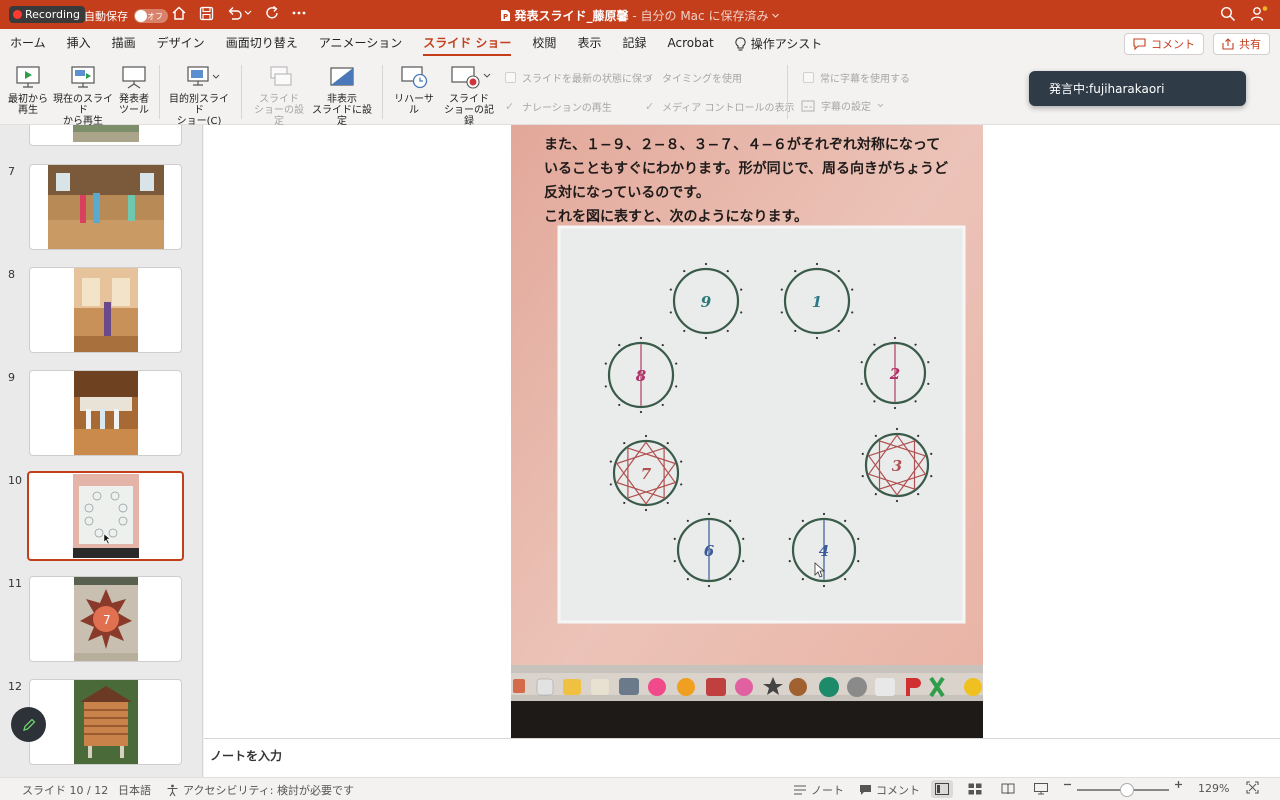 This screenshot has height=800, width=1280. What do you see at coordinates (846, 107) in the screenshot?
I see `subtitle-settings-label: 字幕の設定` at bounding box center [846, 107].